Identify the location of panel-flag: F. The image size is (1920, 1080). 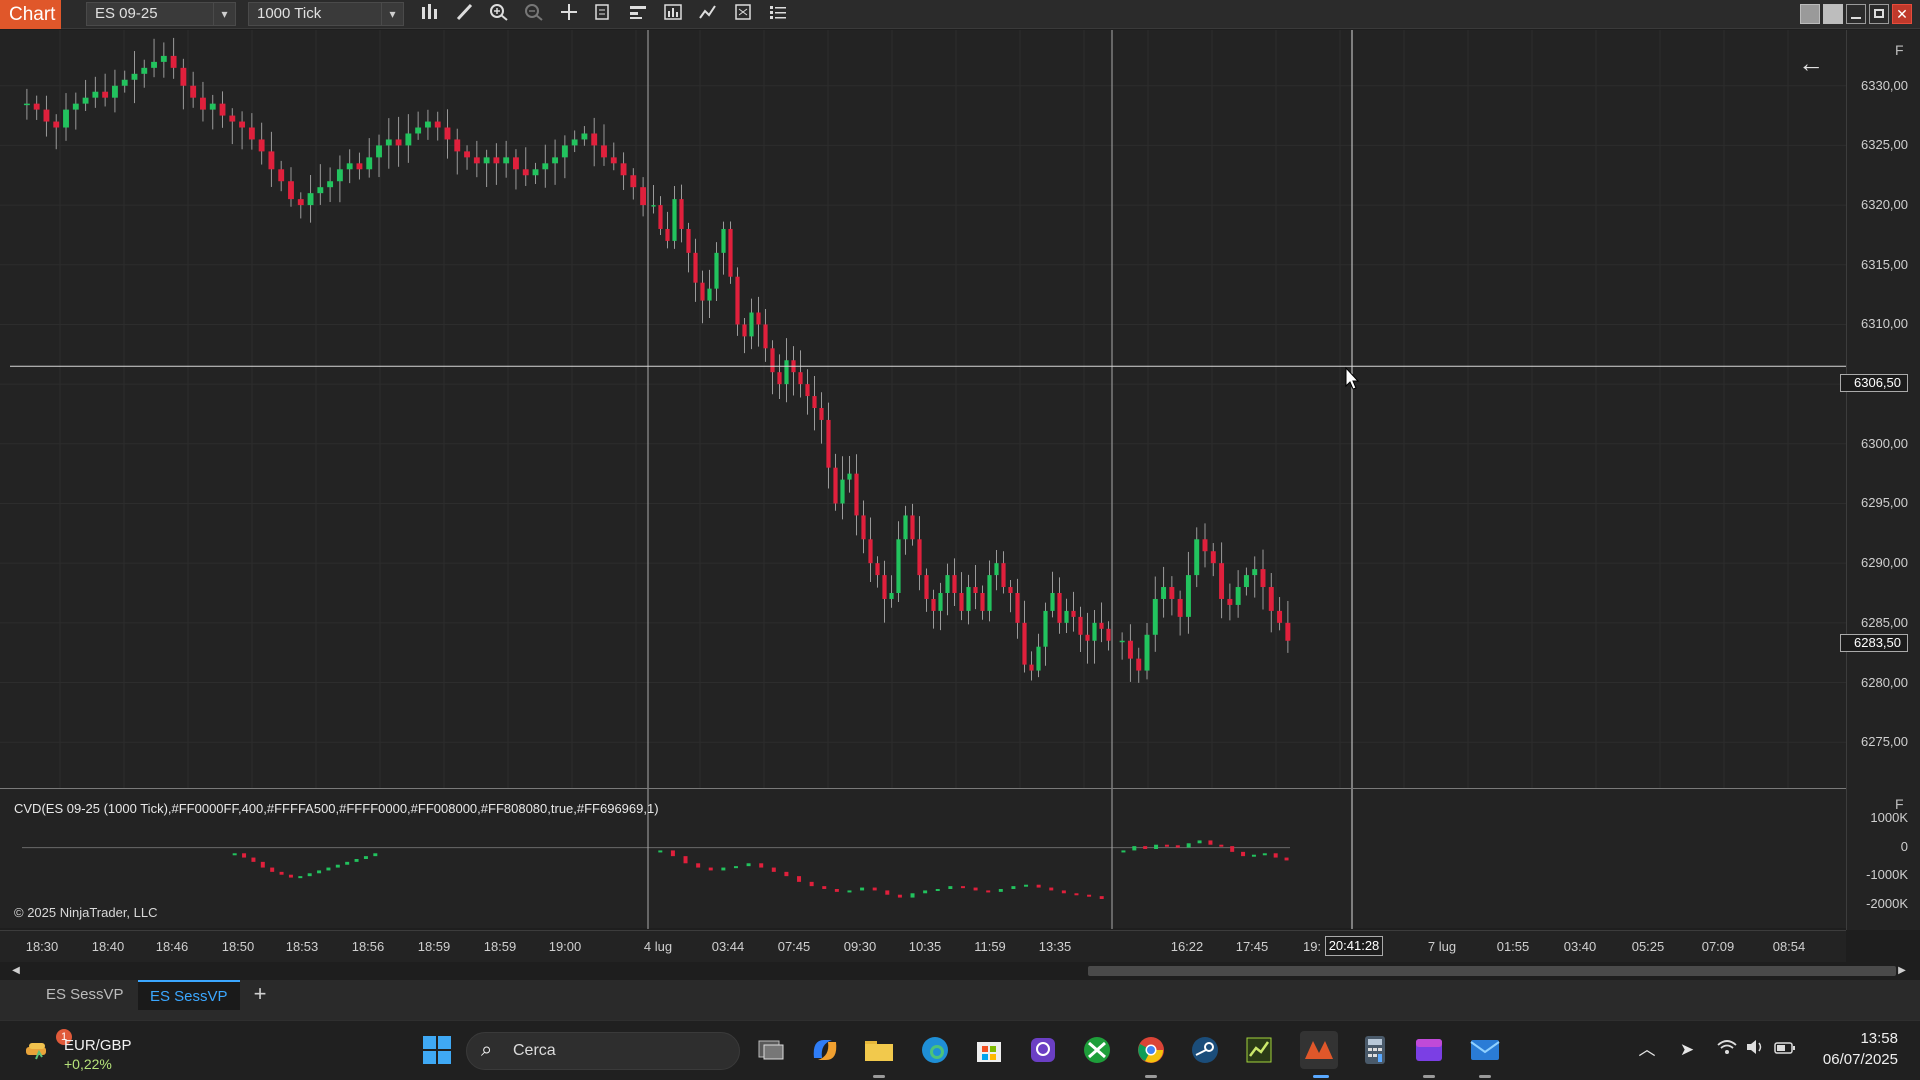
(1899, 50).